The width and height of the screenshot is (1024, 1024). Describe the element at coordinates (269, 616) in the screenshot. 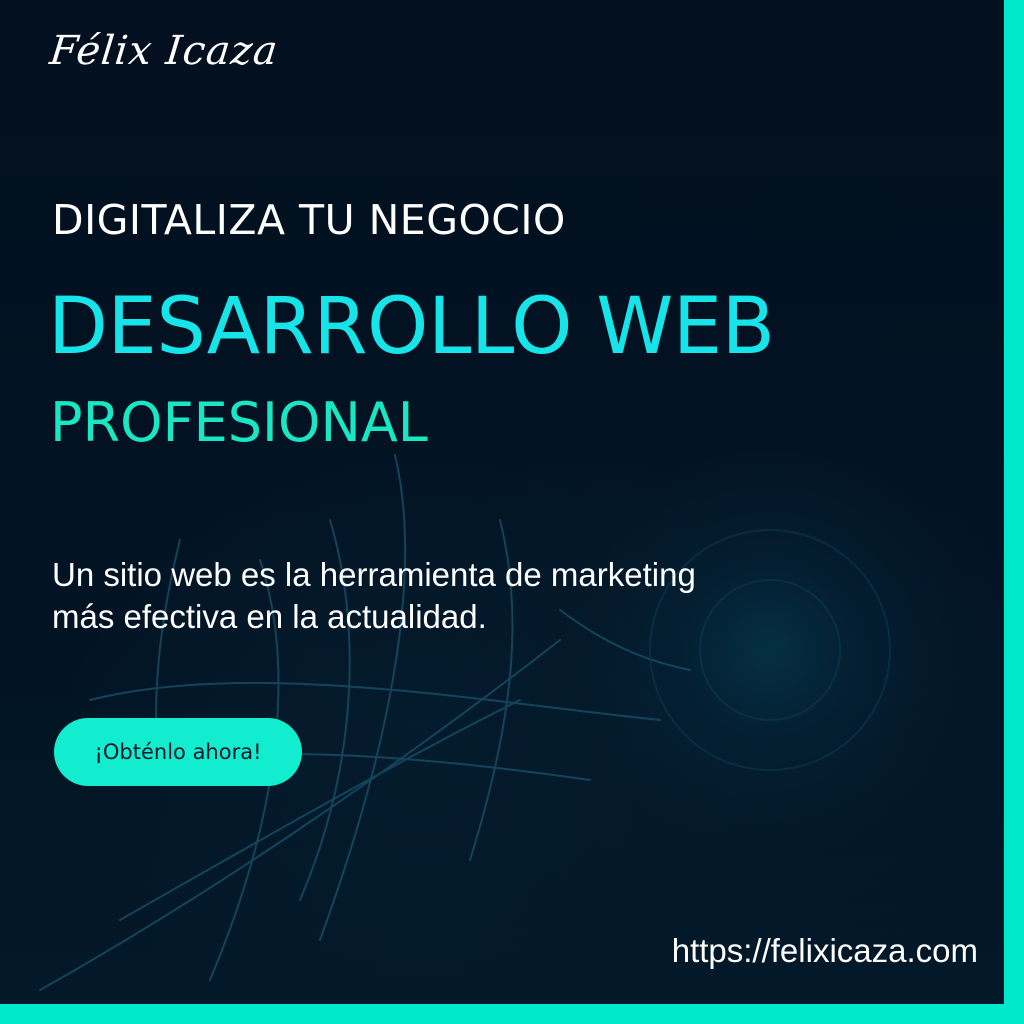

I see `description-line-2: más efectiva en la actualidad.` at that location.